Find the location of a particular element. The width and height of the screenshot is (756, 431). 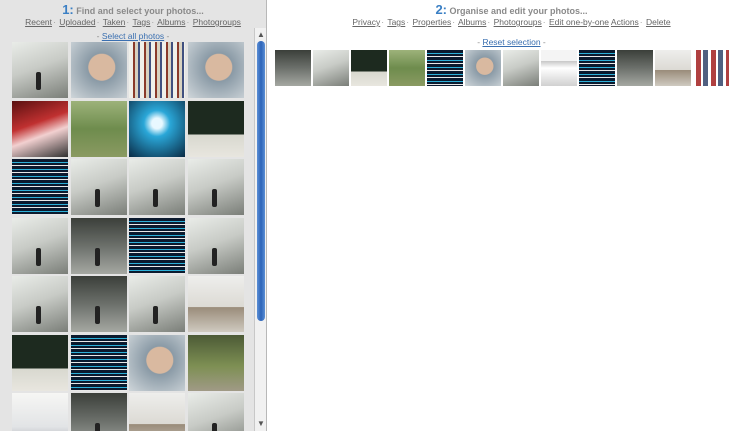

select-all-row: - Select all photos - is located at coordinates (133, 36).